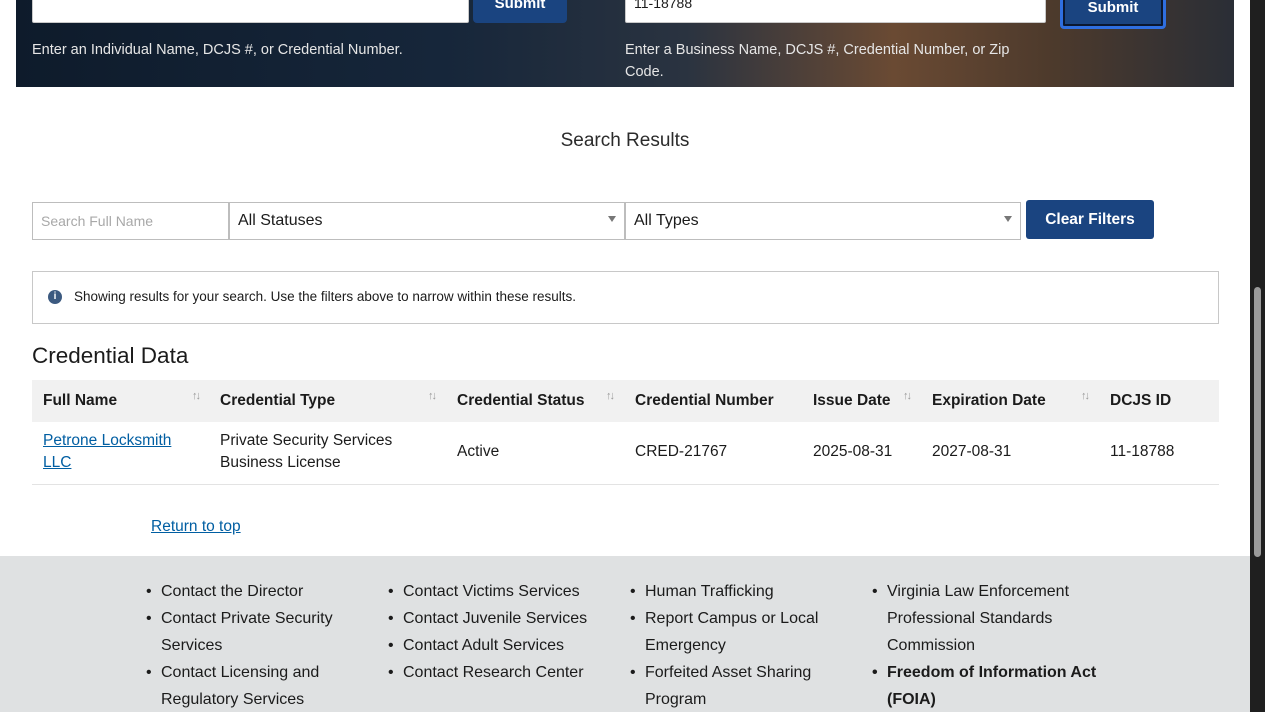 This screenshot has width=1265, height=713. I want to click on footer-link: Contact Adult Services, so click(498, 645).